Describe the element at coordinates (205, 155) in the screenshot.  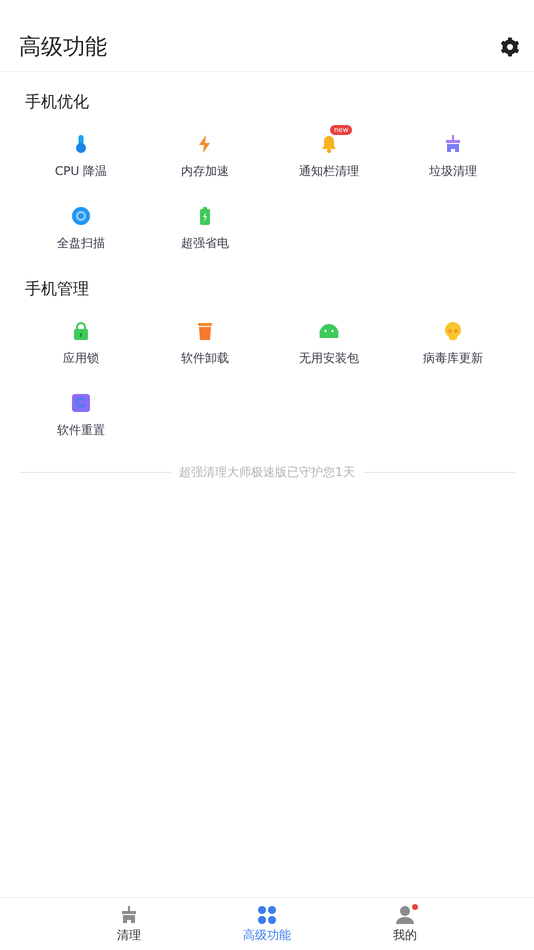
I see `feature-item: 内存加速` at that location.